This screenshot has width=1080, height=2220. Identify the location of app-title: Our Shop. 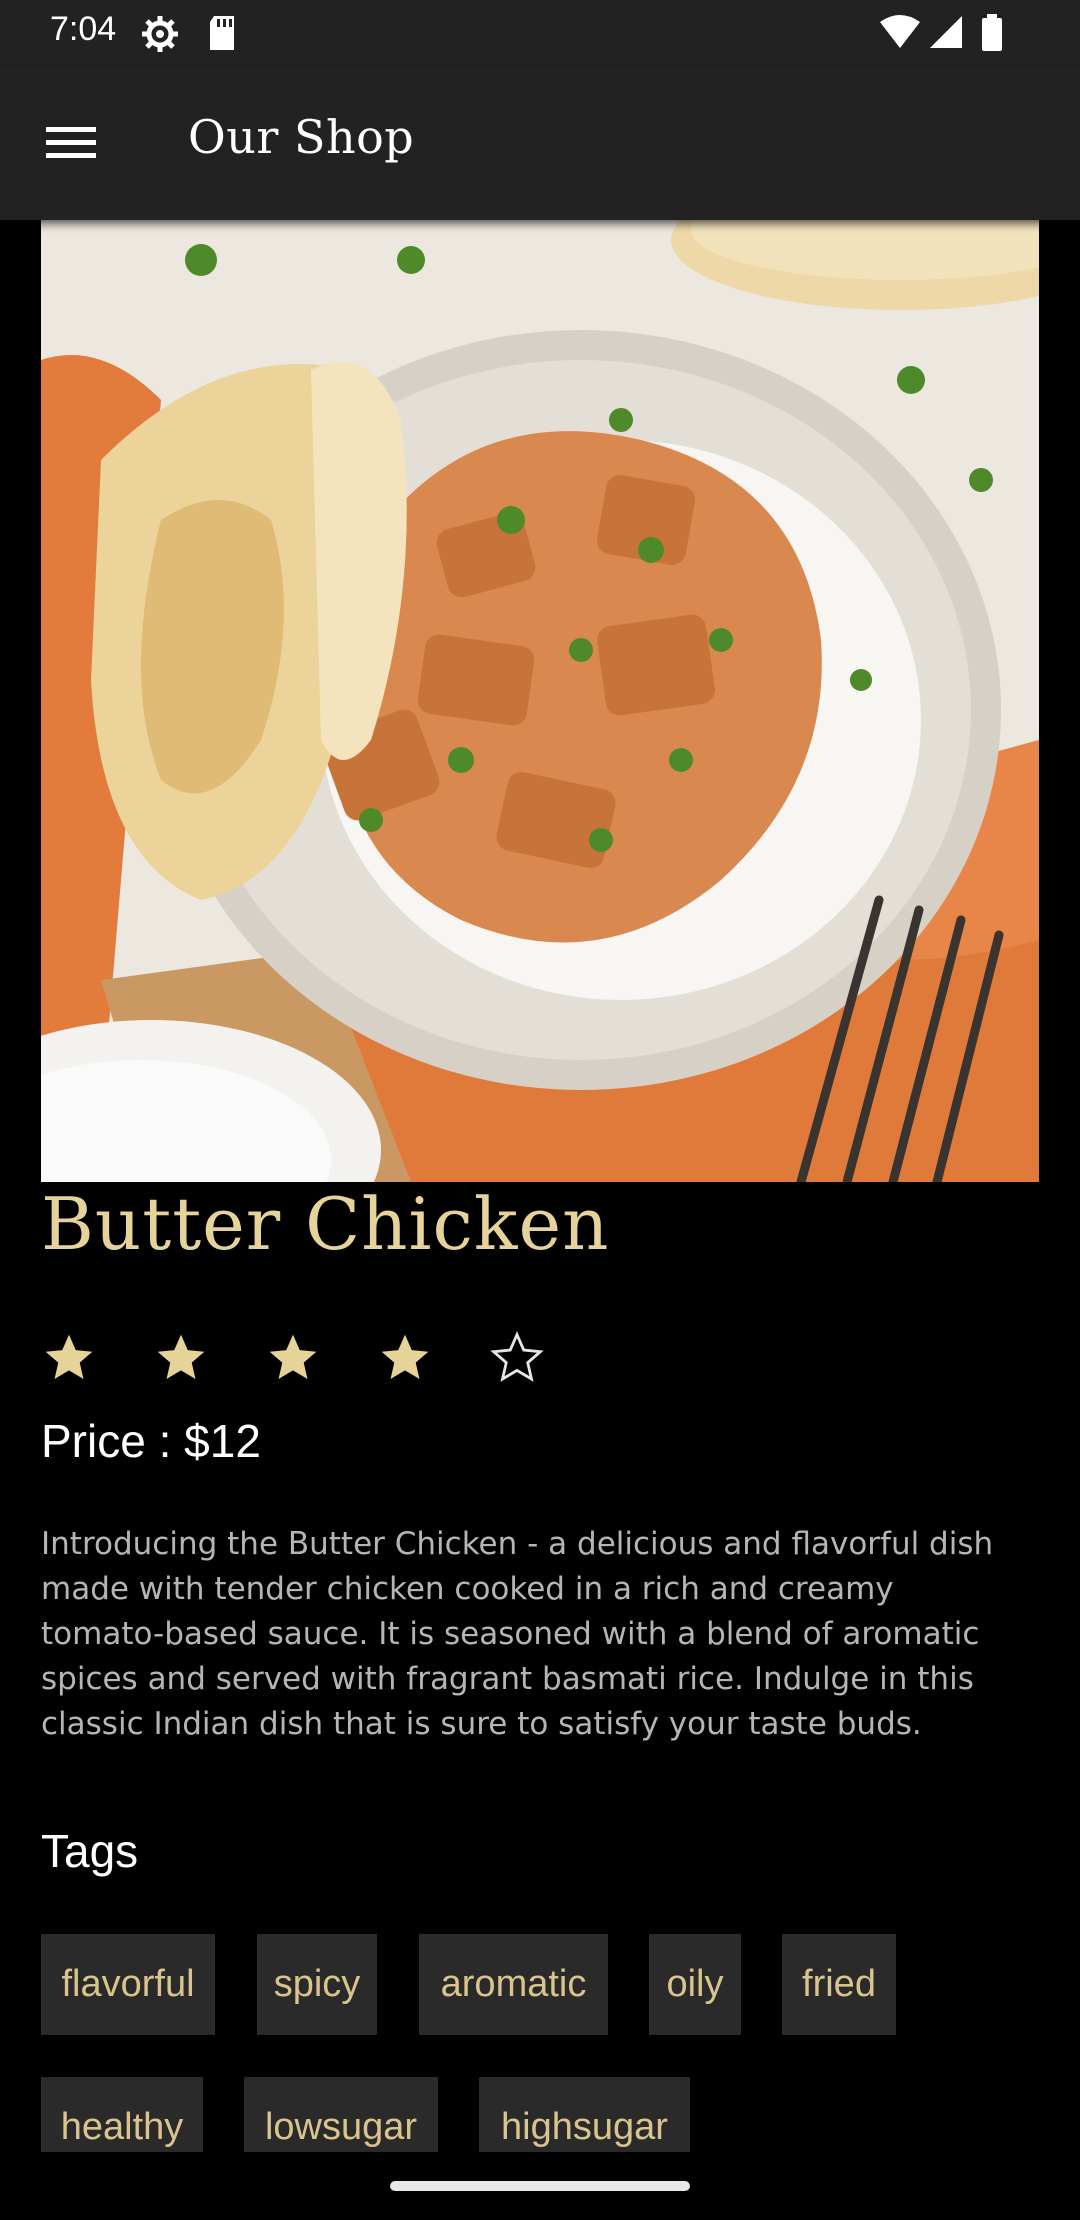
(301, 137).